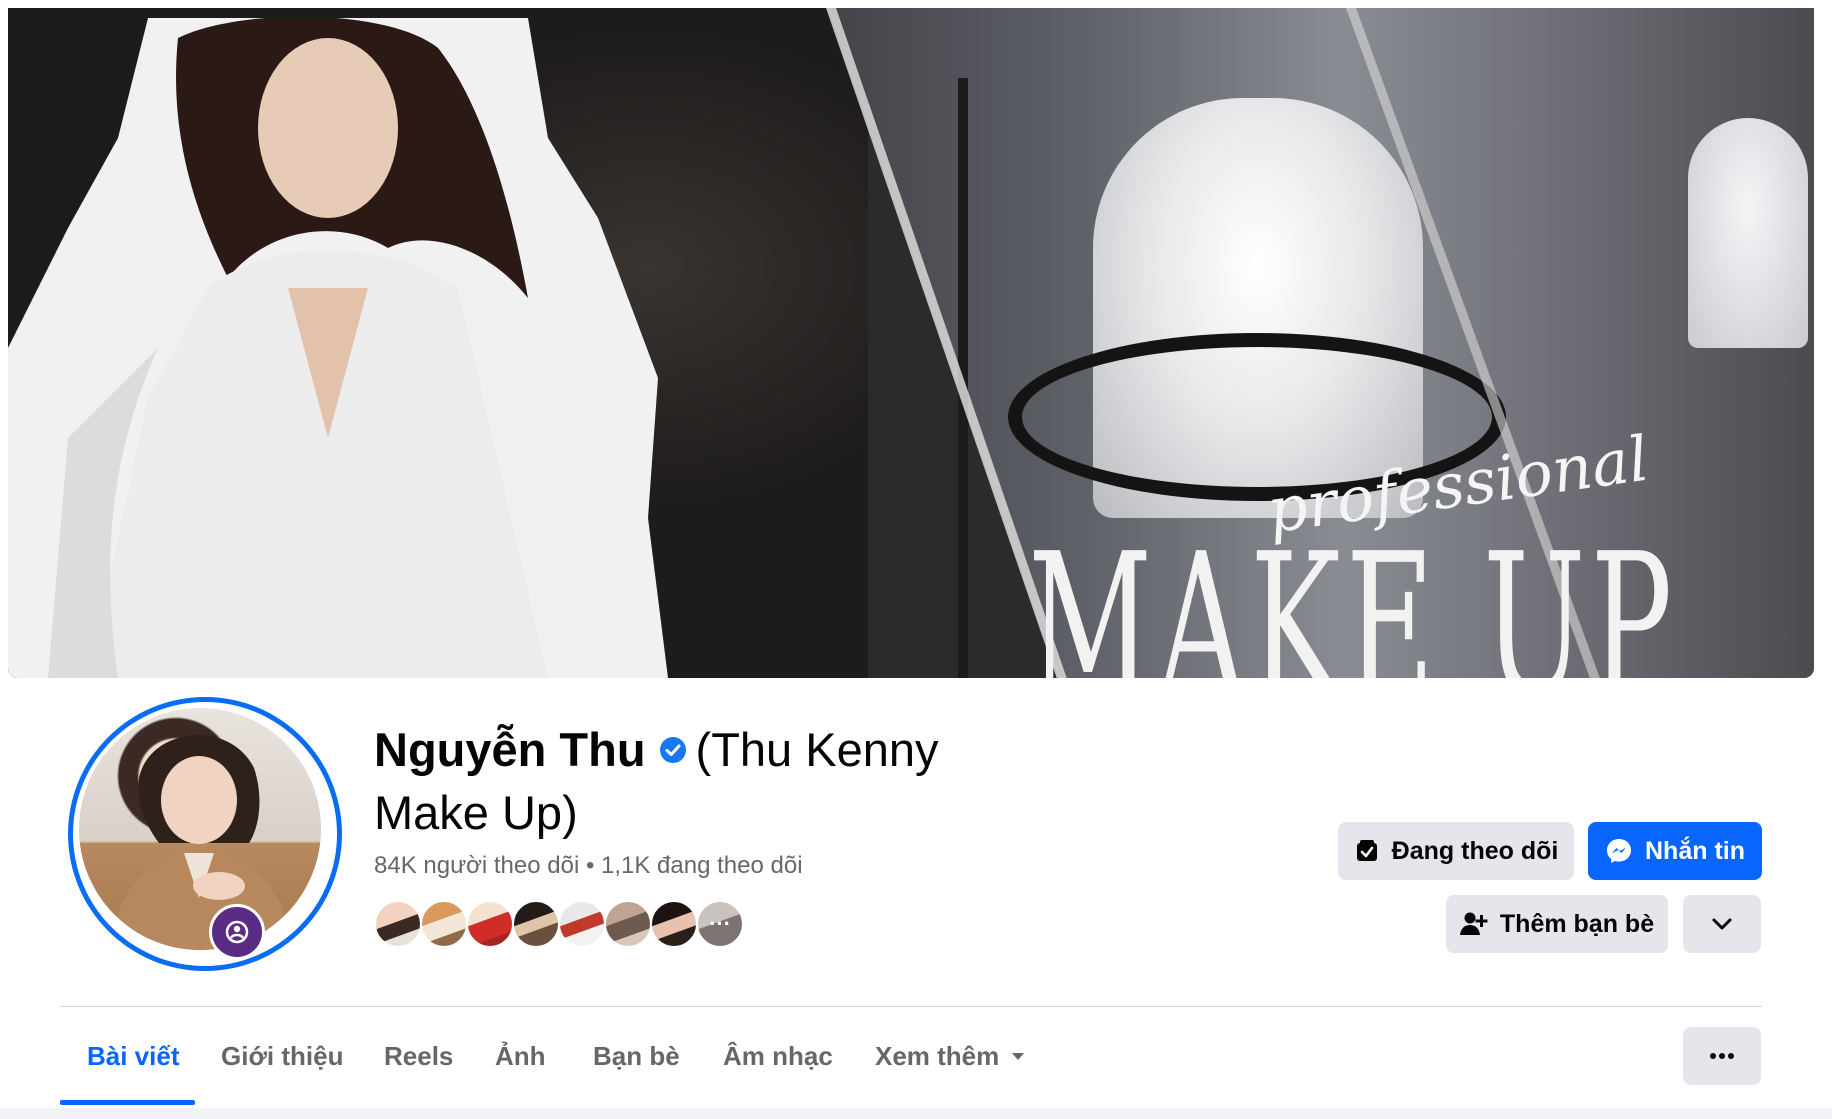 Image resolution: width=1832 pixels, height=1119 pixels. Describe the element at coordinates (510, 749) in the screenshot. I see `profile-name-primary: Nguyễn Thu` at that location.